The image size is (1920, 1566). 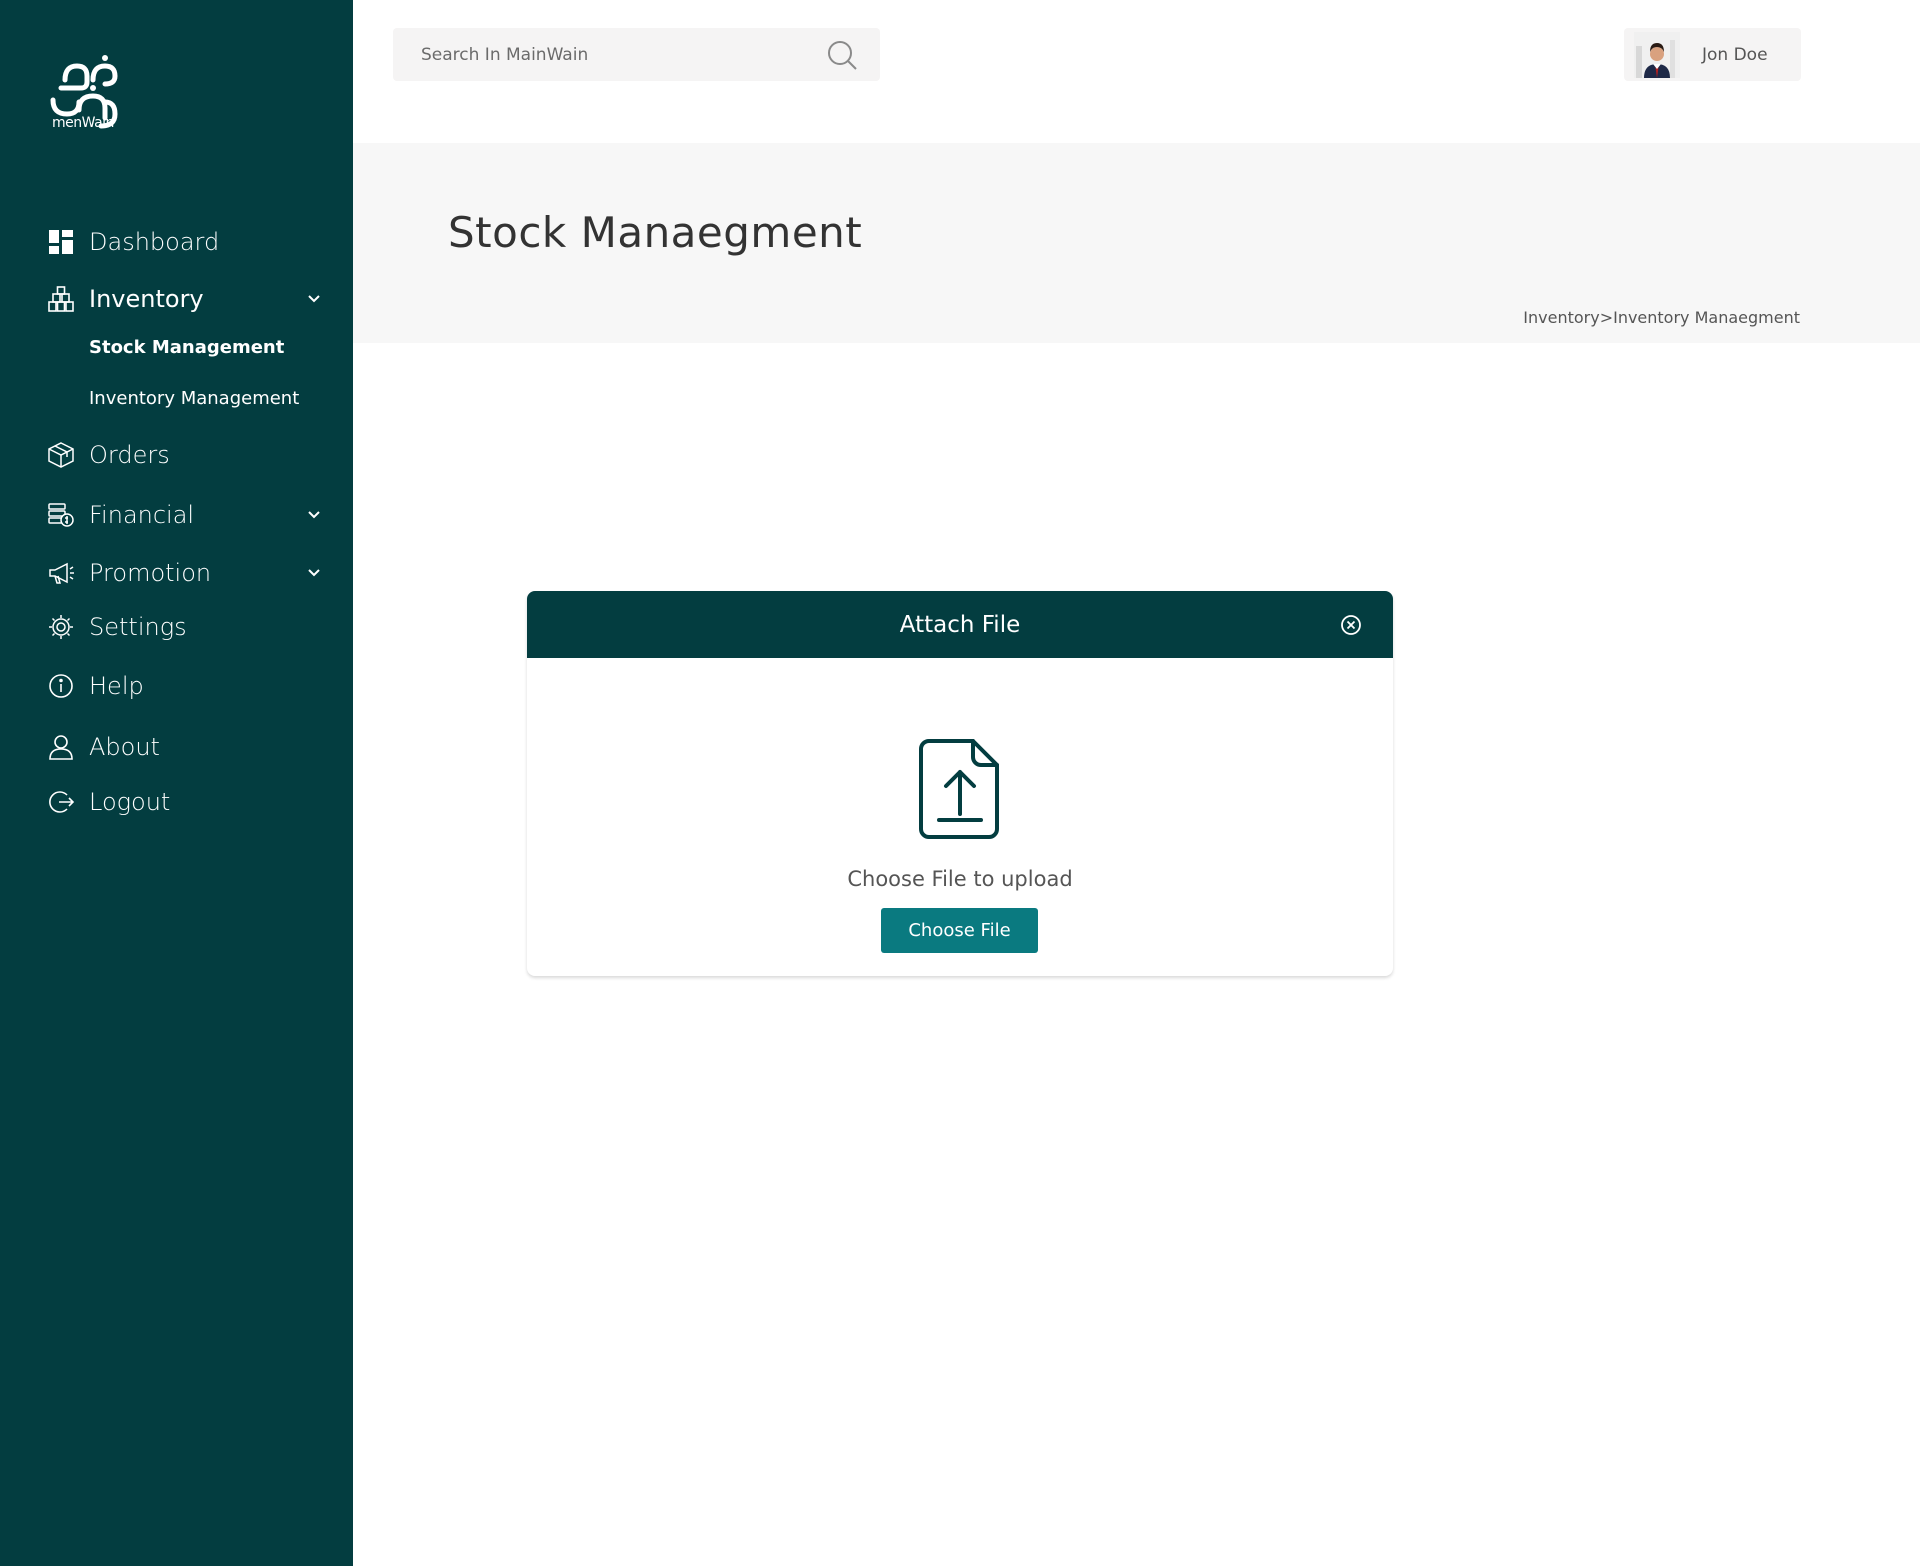 What do you see at coordinates (124, 747) in the screenshot?
I see `sidebar-item-label: About` at bounding box center [124, 747].